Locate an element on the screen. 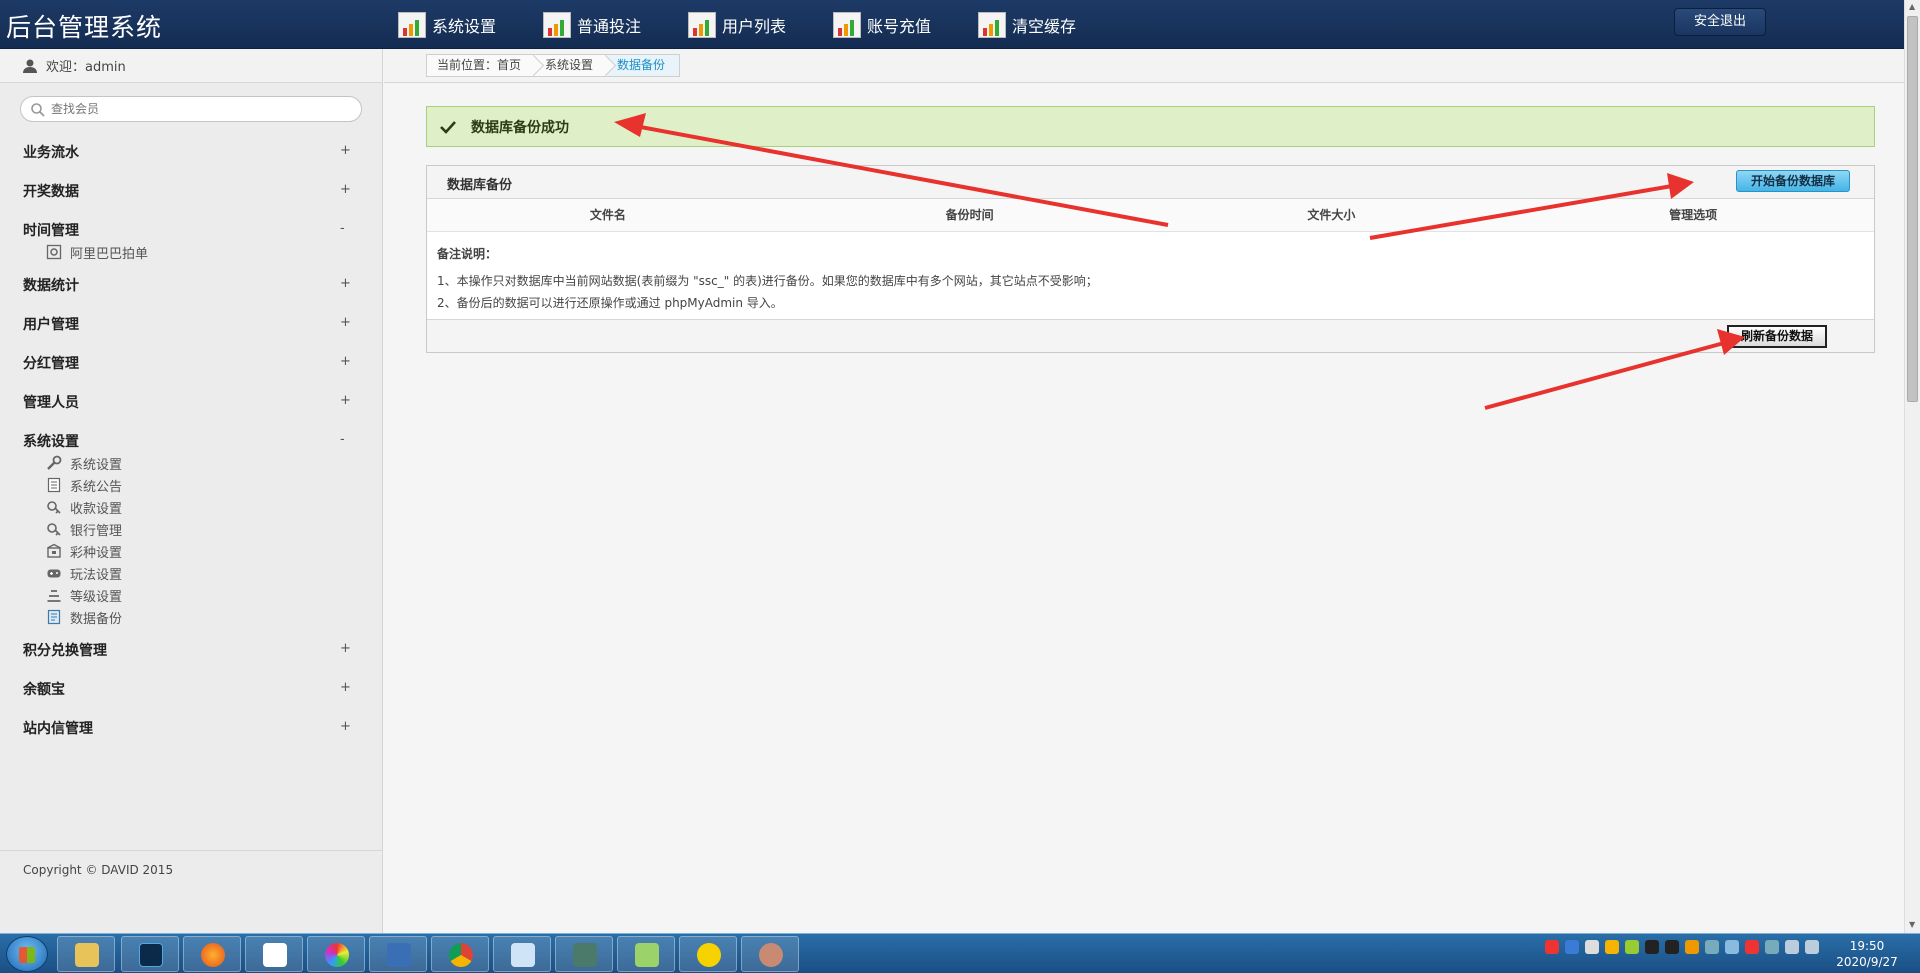 Image resolution: width=1920 pixels, height=973 pixels. sogou-ime-icon is located at coordinates (1552, 947).